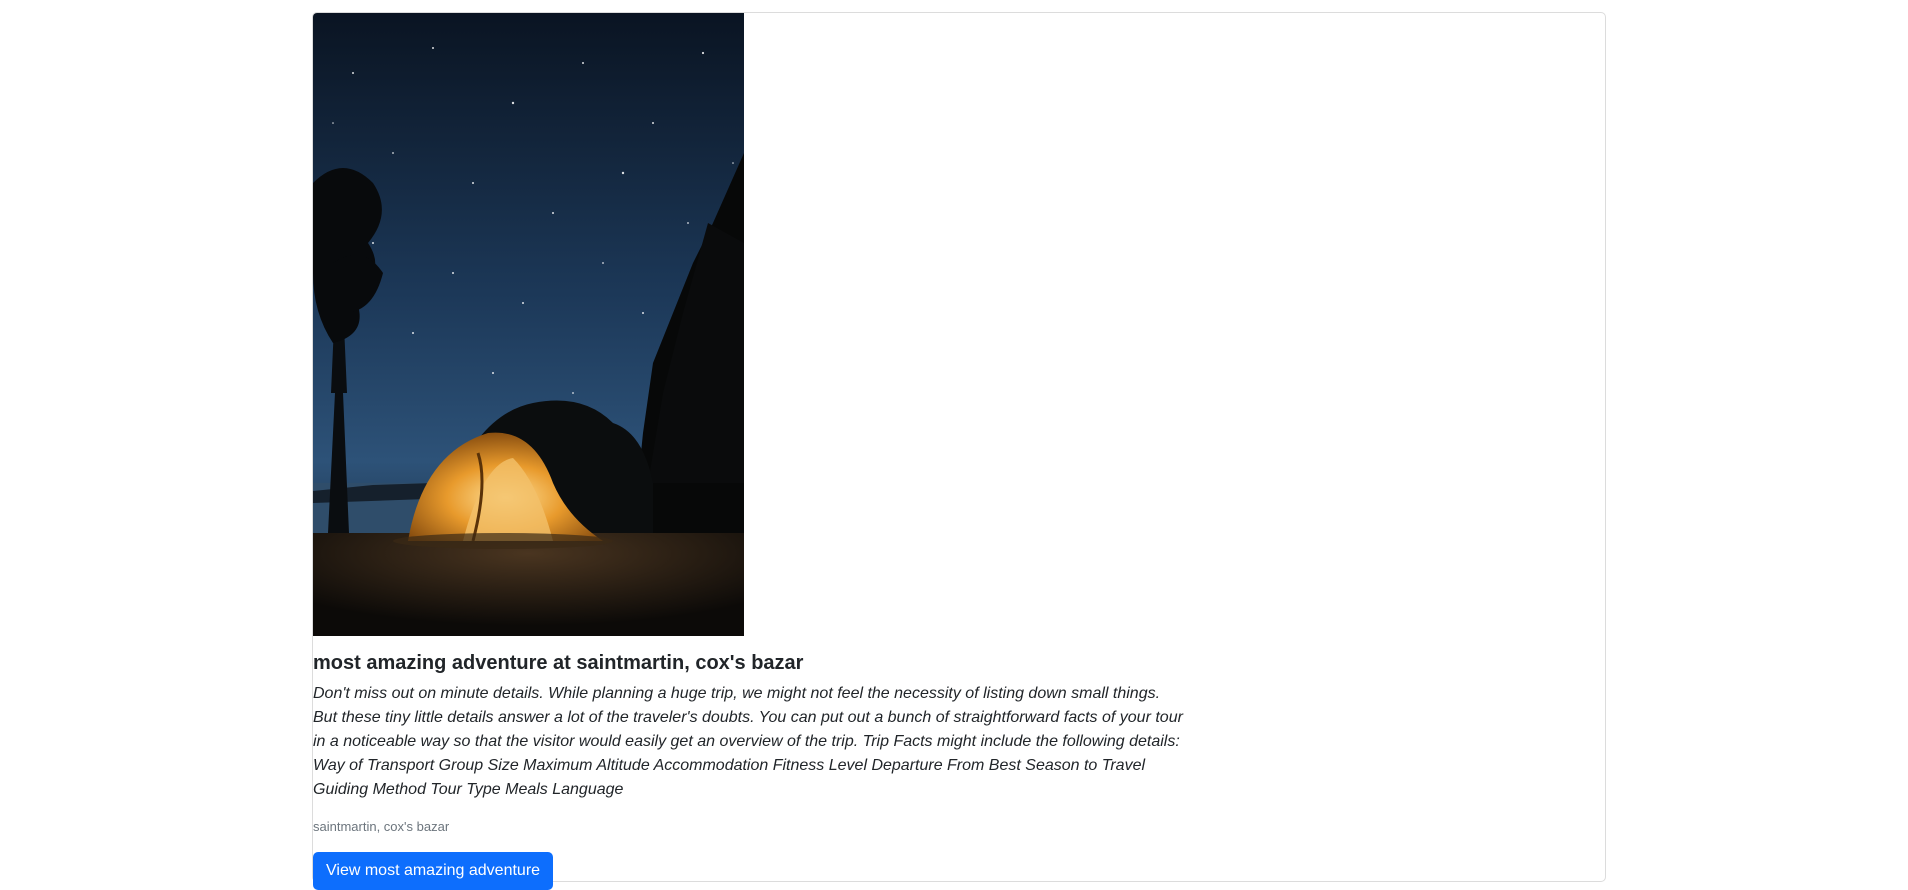 This screenshot has width=1908, height=890. Describe the element at coordinates (381, 826) in the screenshot. I see `trip-location: saintmartin, cox's bazar` at that location.